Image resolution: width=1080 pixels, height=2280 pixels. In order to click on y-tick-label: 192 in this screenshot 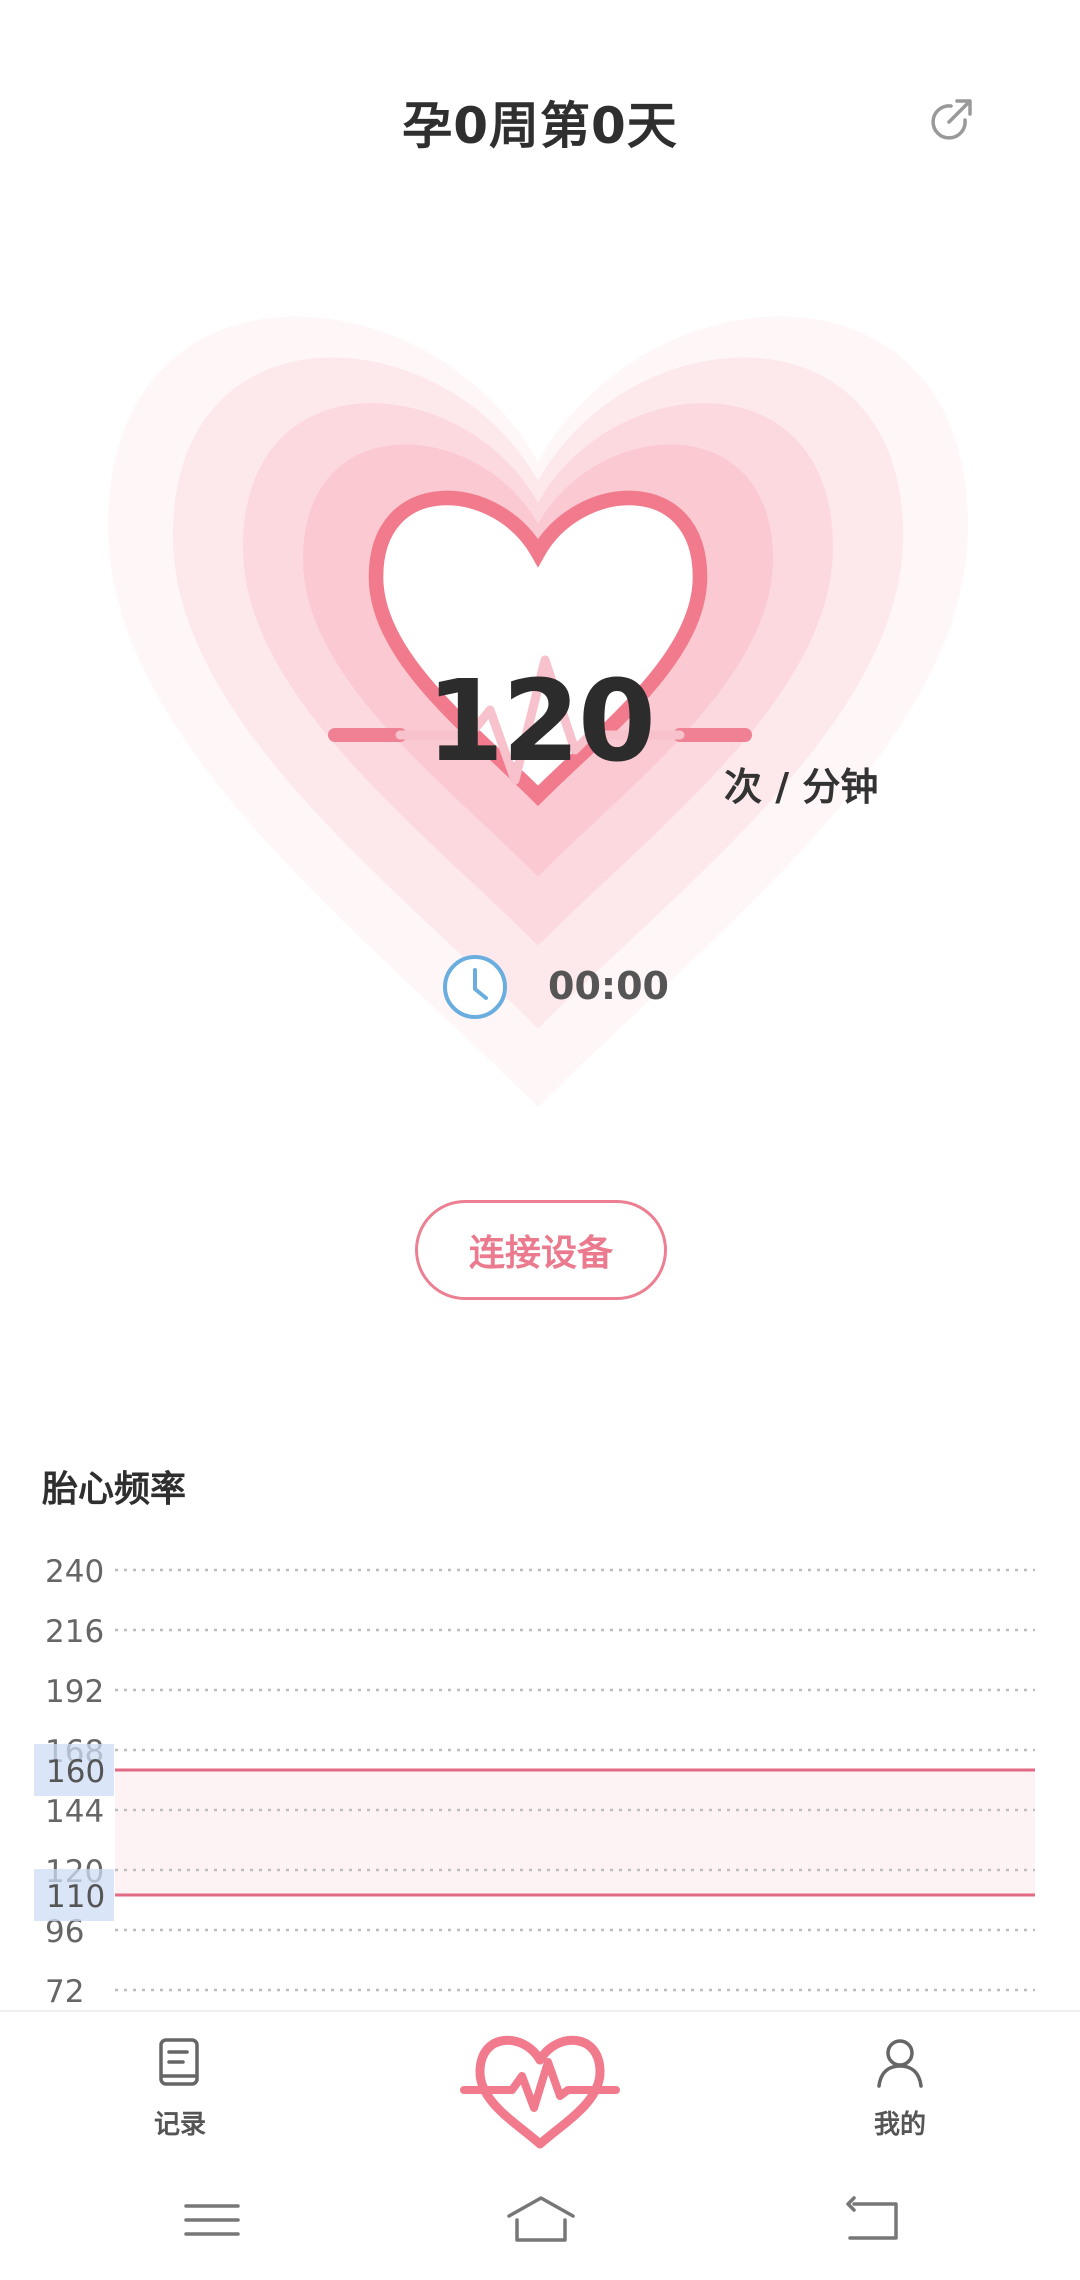, I will do `click(74, 1692)`.